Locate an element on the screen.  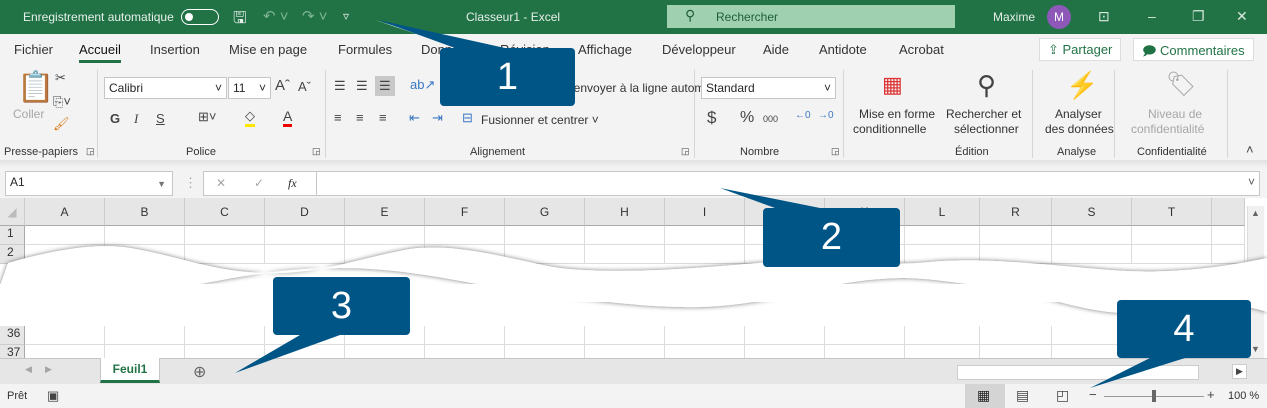
callout-2-tail is located at coordinates (770, 198).